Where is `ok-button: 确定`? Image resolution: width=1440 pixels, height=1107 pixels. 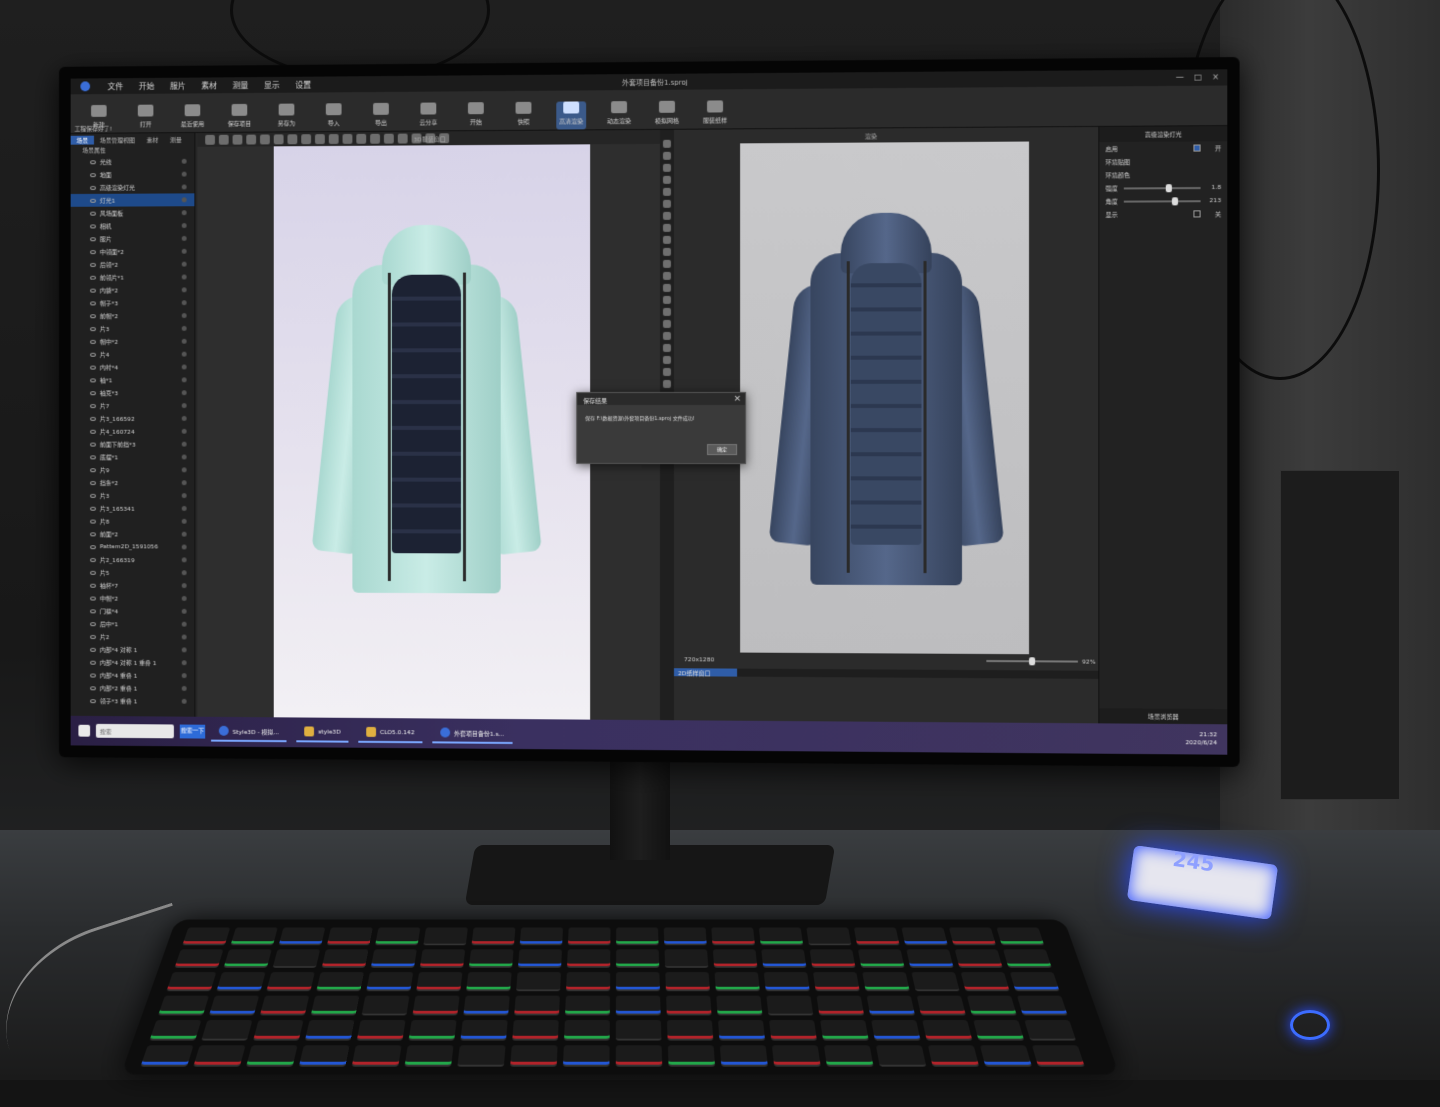 ok-button: 确定 is located at coordinates (722, 449).